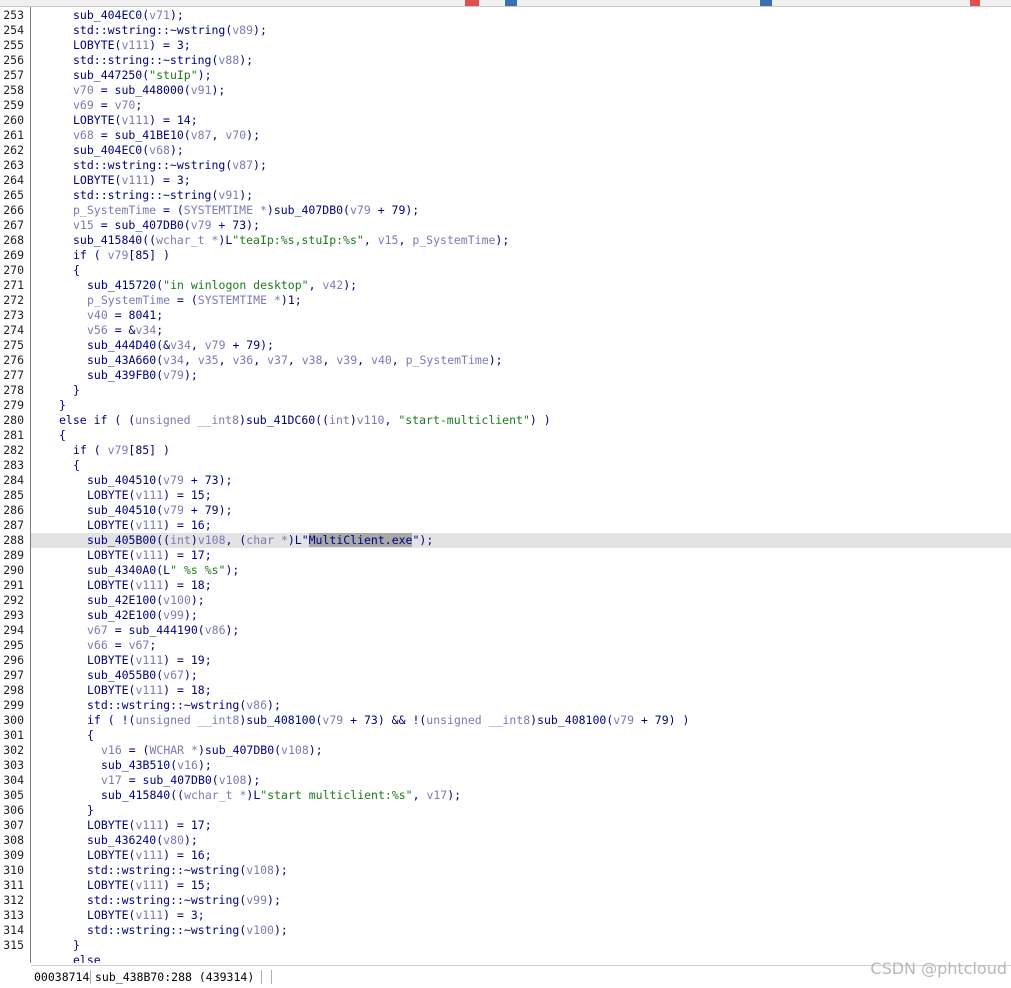  What do you see at coordinates (521, 90) in the screenshot?
I see `code-line: v70 = sub_448000(v91);` at bounding box center [521, 90].